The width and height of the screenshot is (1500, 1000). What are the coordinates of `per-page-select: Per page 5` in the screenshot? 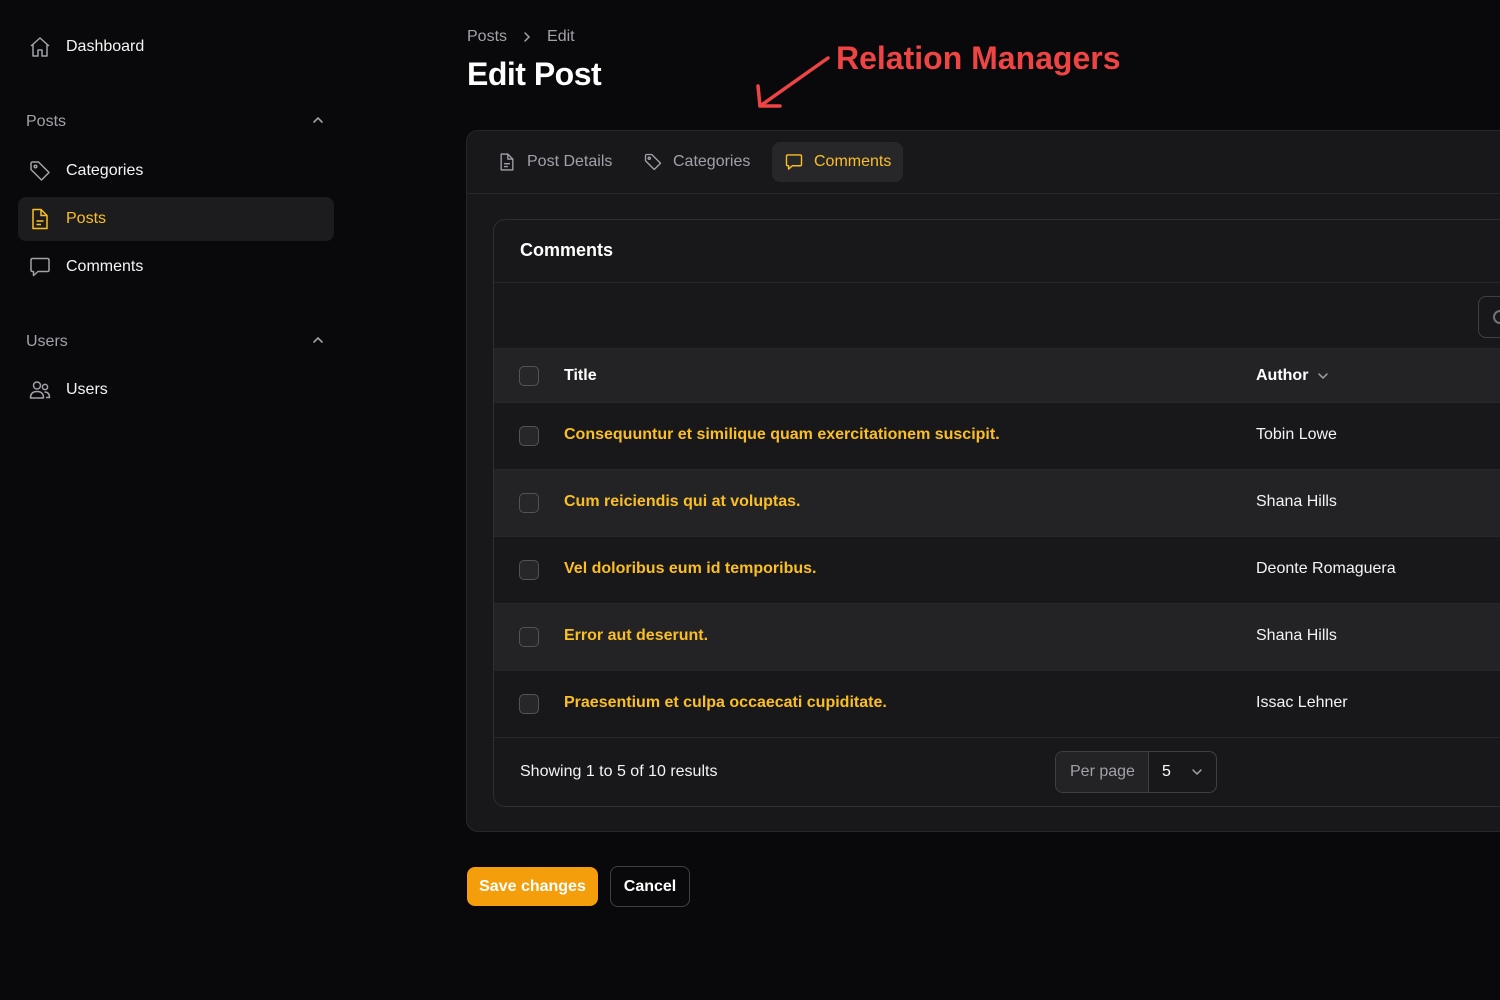 It's located at (1136, 772).